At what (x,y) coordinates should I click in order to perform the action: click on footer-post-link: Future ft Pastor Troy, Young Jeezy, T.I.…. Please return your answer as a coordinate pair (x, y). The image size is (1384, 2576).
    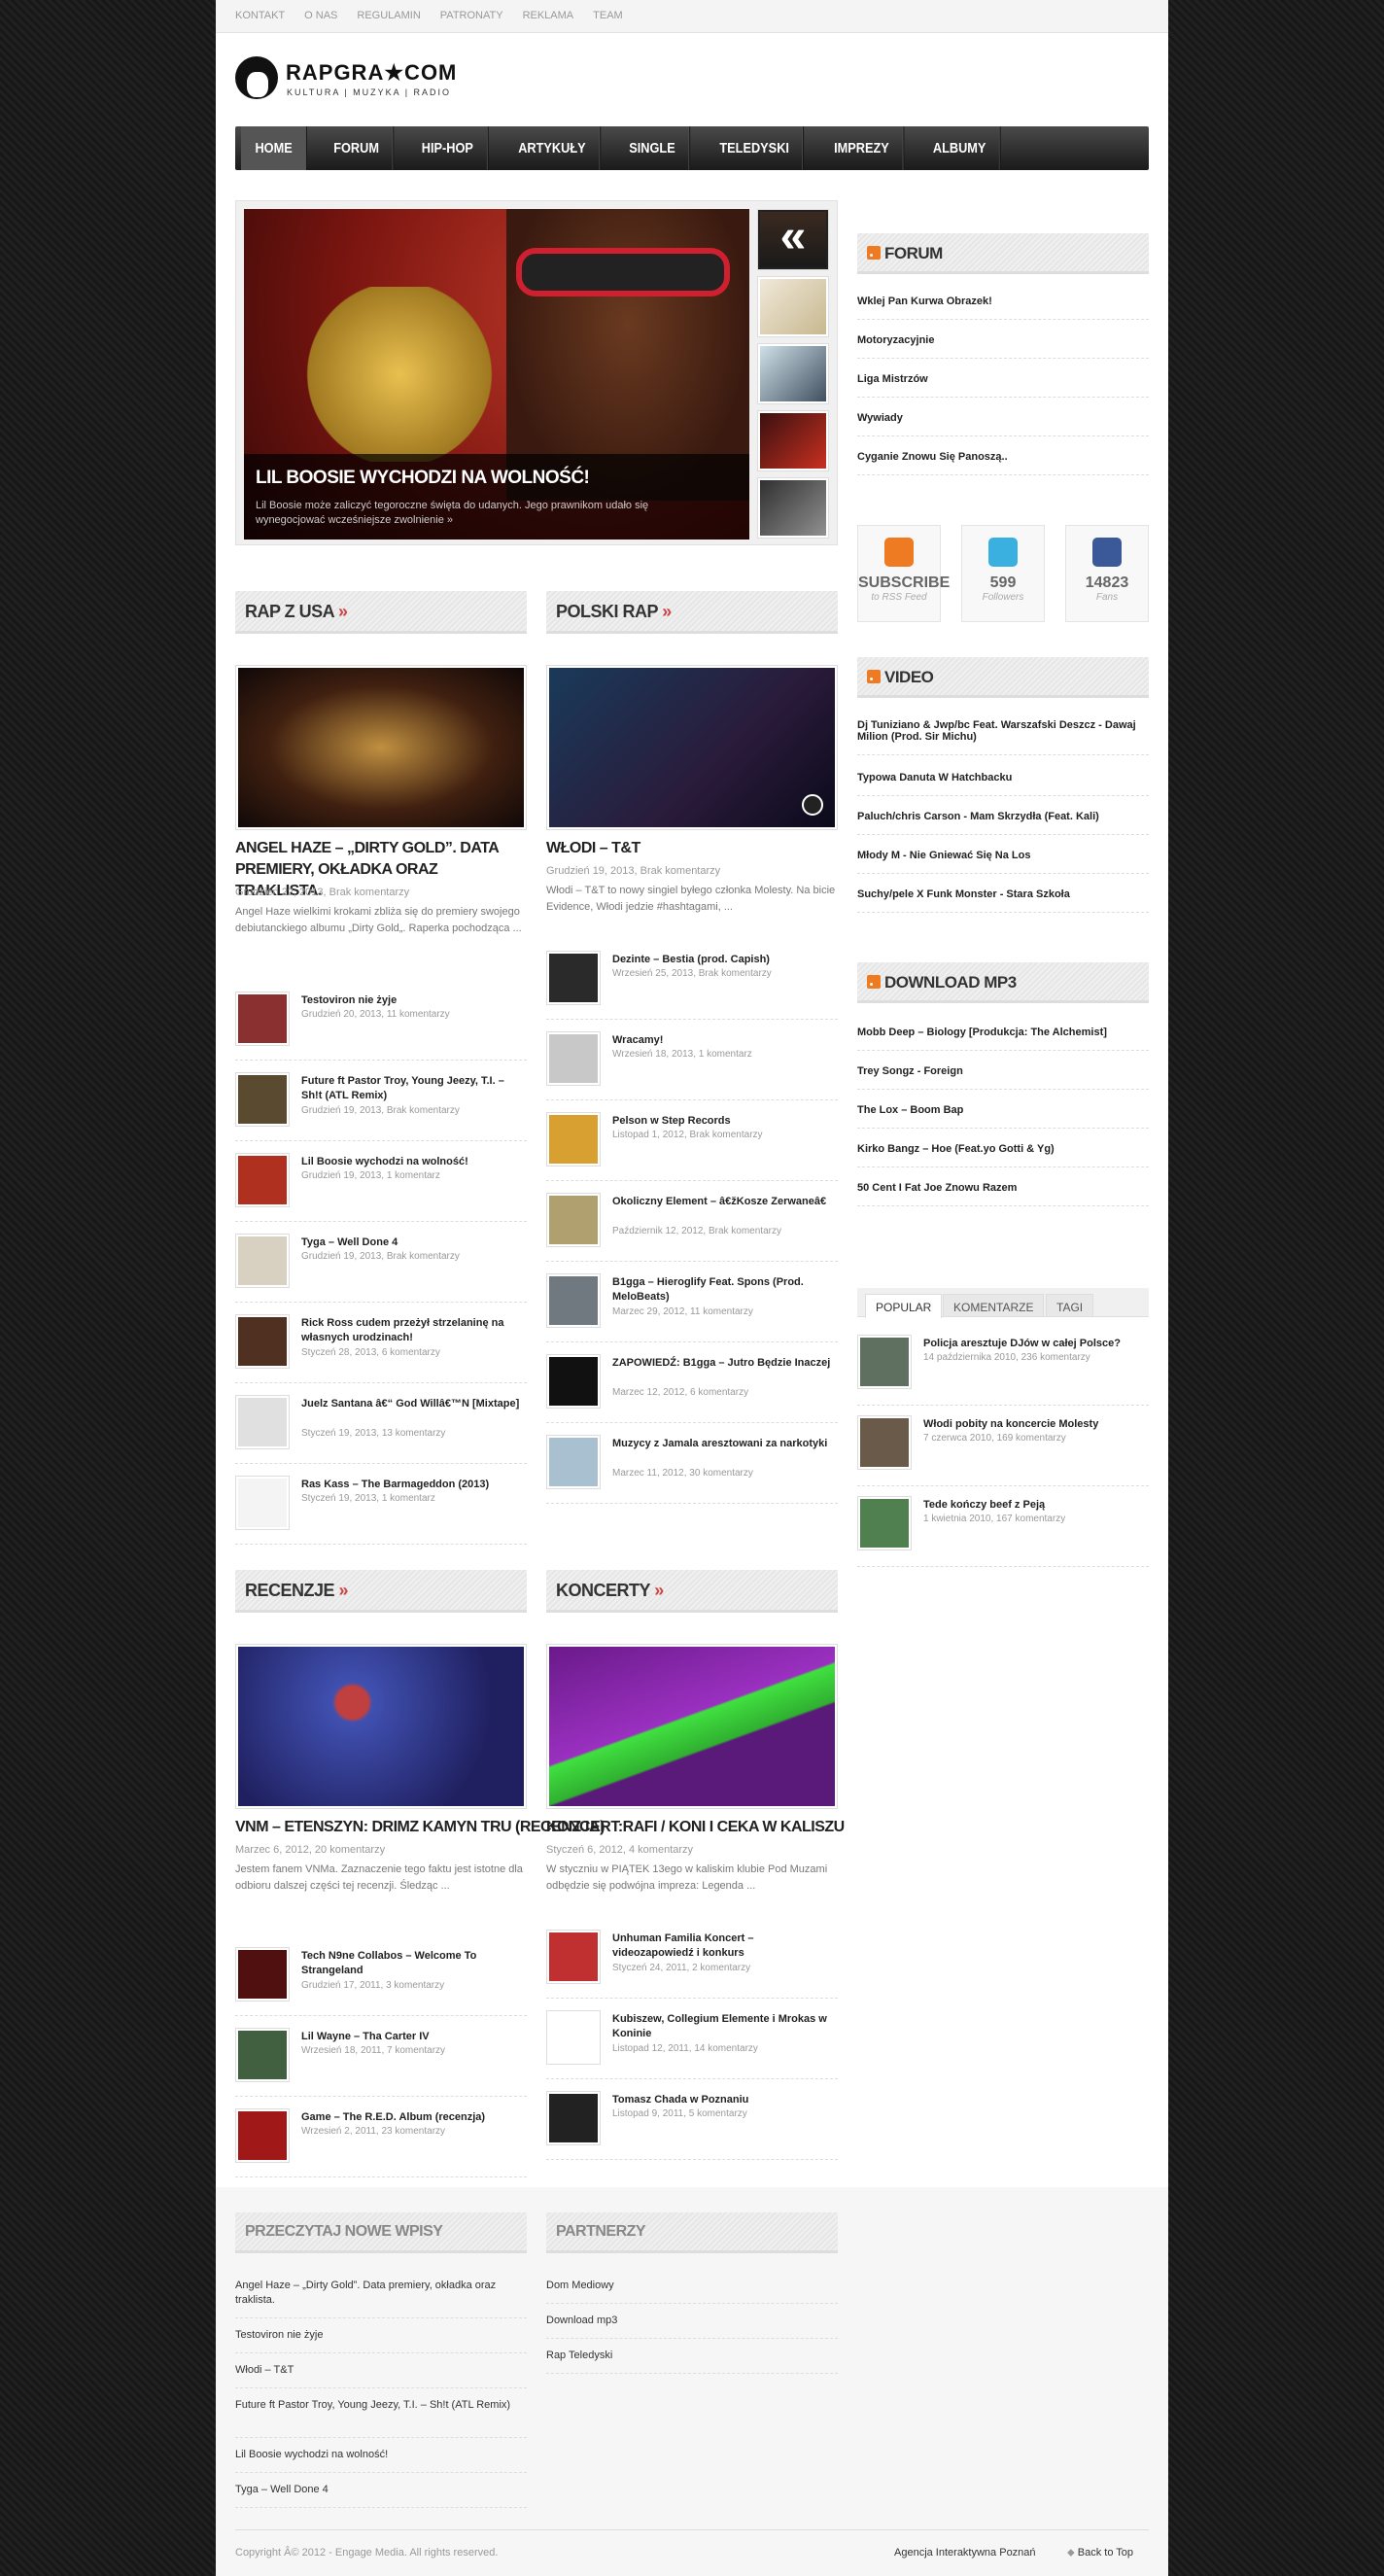
    Looking at the image, I should click on (381, 2405).